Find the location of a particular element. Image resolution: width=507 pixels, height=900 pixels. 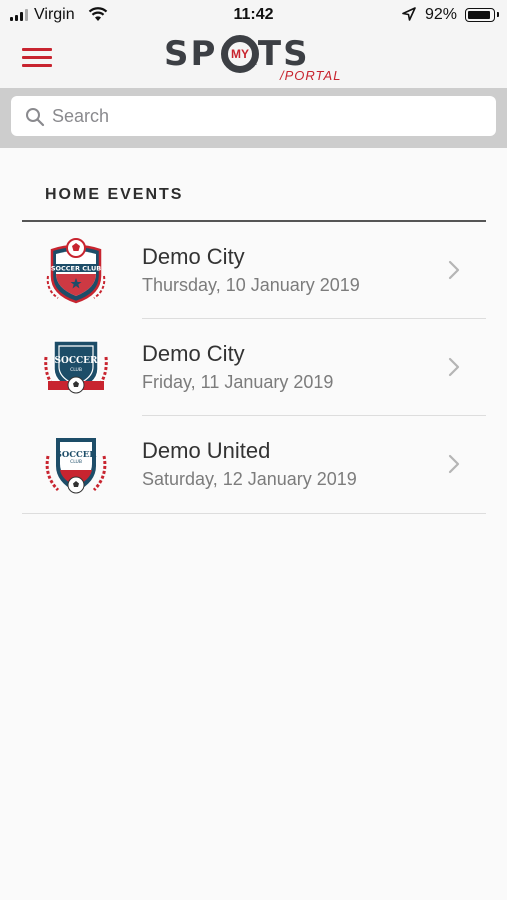

battery-icon is located at coordinates (482, 15).